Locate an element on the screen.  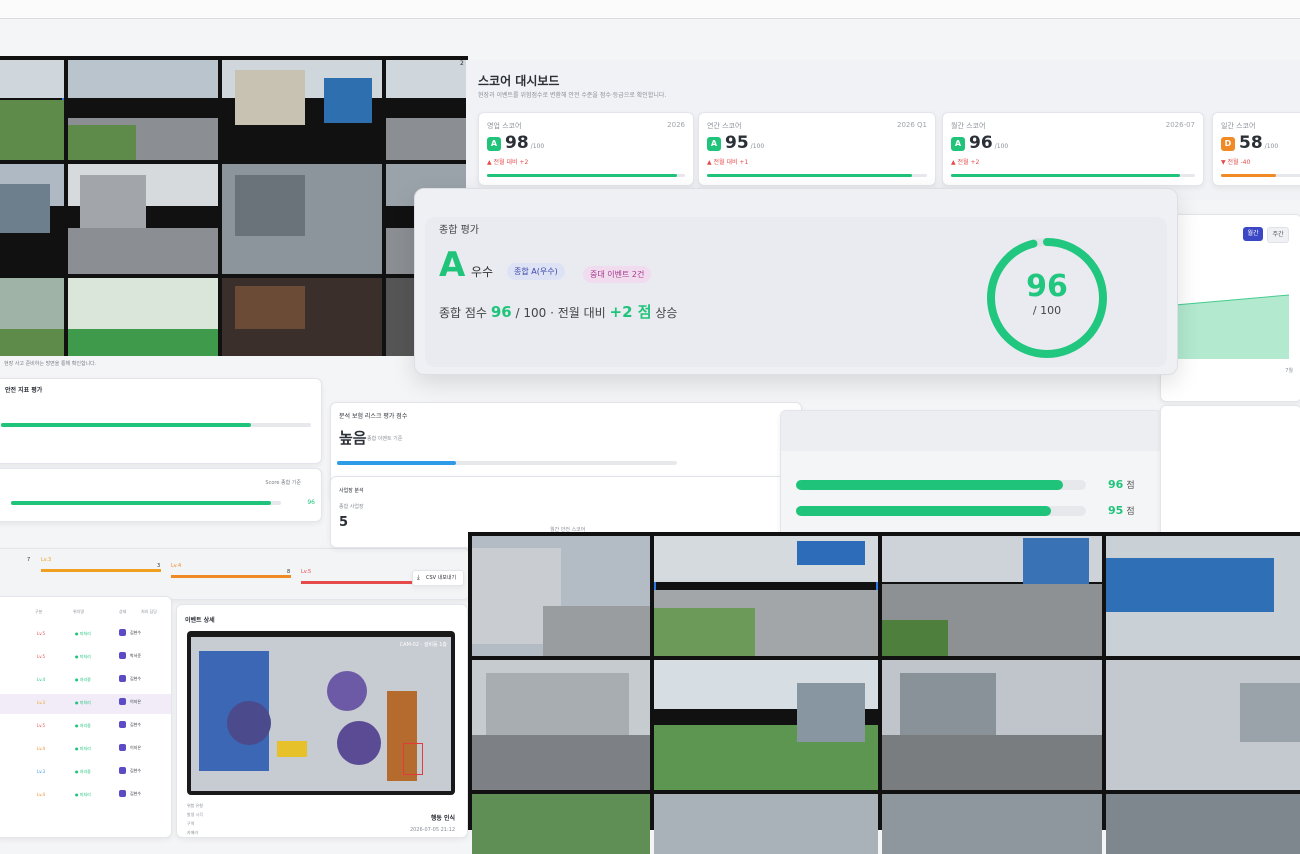
table-row: Lv.4 ● 처리중 김현수 is located at coordinates (85, 681).